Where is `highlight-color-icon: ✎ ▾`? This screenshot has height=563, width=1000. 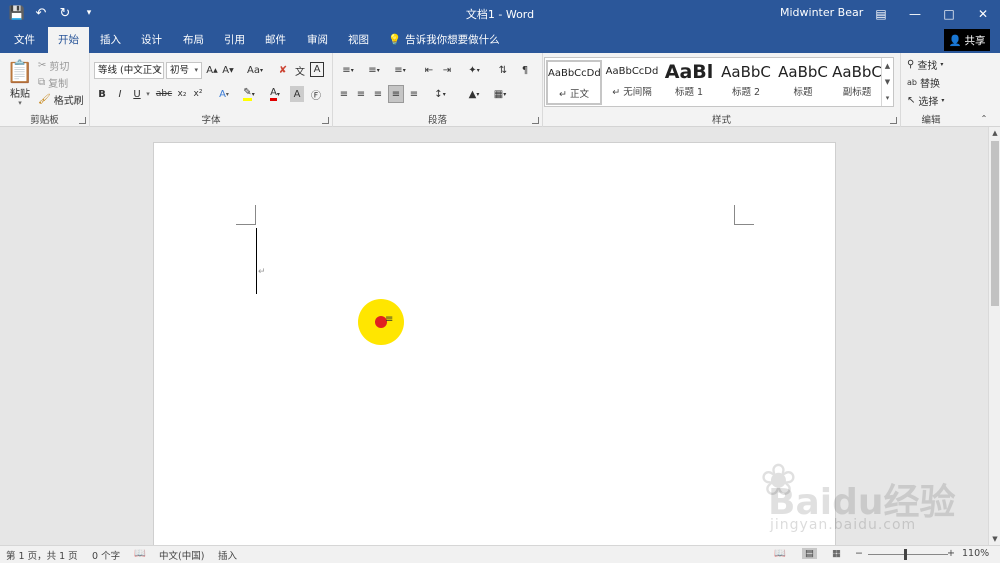 highlight-color-icon: ✎ ▾ is located at coordinates (249, 94).